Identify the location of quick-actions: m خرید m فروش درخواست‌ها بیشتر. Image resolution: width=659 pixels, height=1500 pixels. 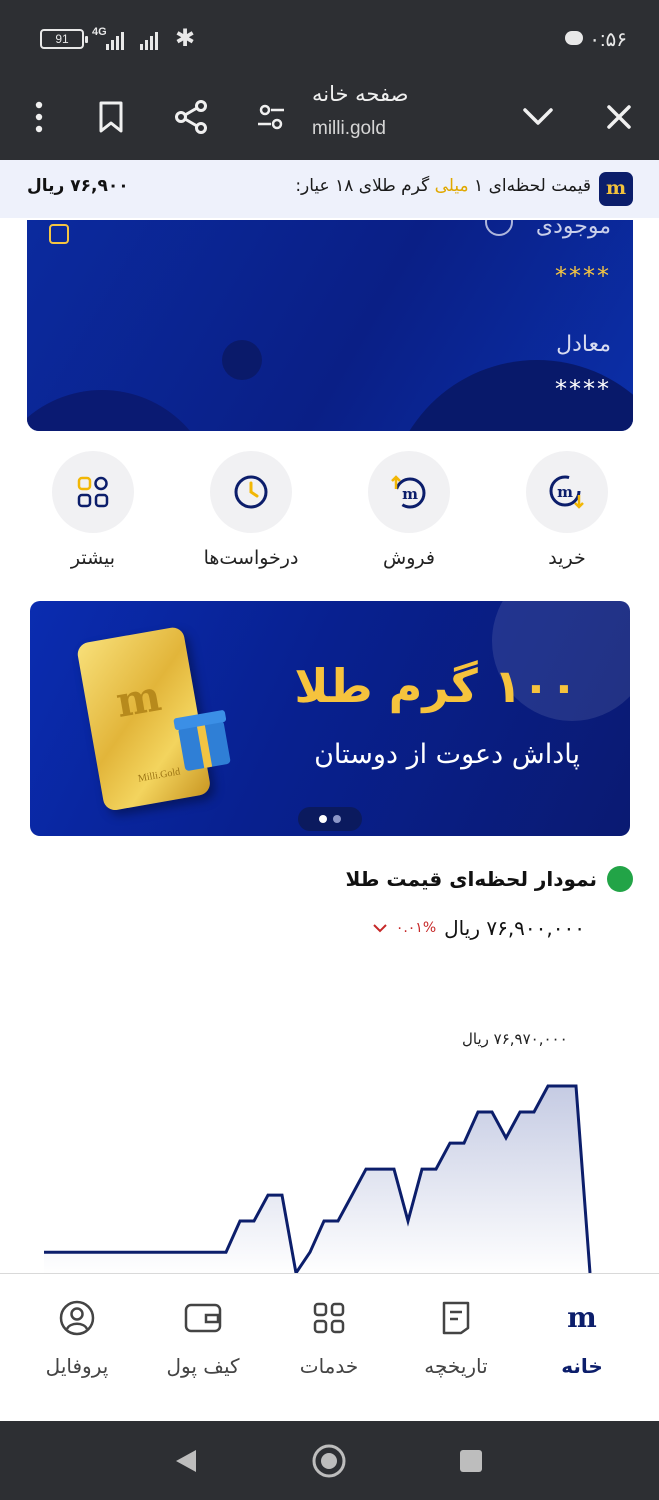
(329, 518).